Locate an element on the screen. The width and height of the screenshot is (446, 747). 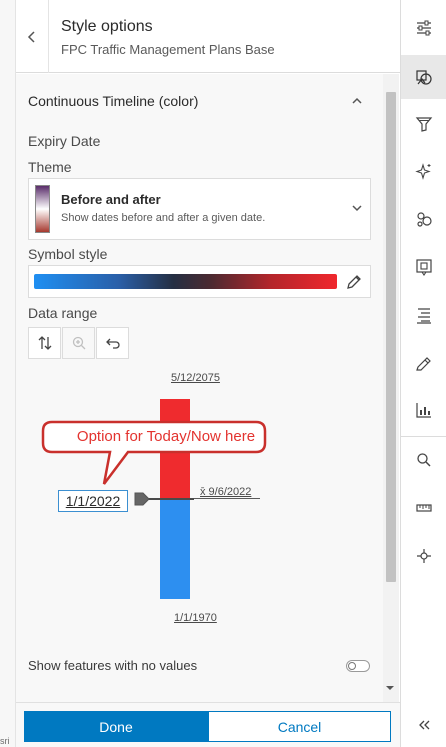
toolbar-properties is located at coordinates (423, 28).